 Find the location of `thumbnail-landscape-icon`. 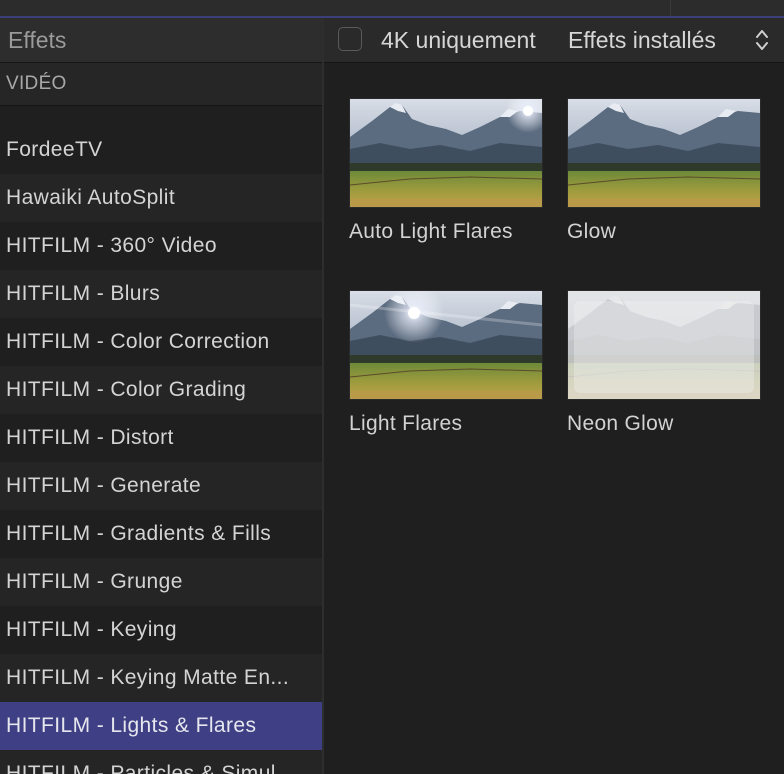

thumbnail-landscape-icon is located at coordinates (664, 153).